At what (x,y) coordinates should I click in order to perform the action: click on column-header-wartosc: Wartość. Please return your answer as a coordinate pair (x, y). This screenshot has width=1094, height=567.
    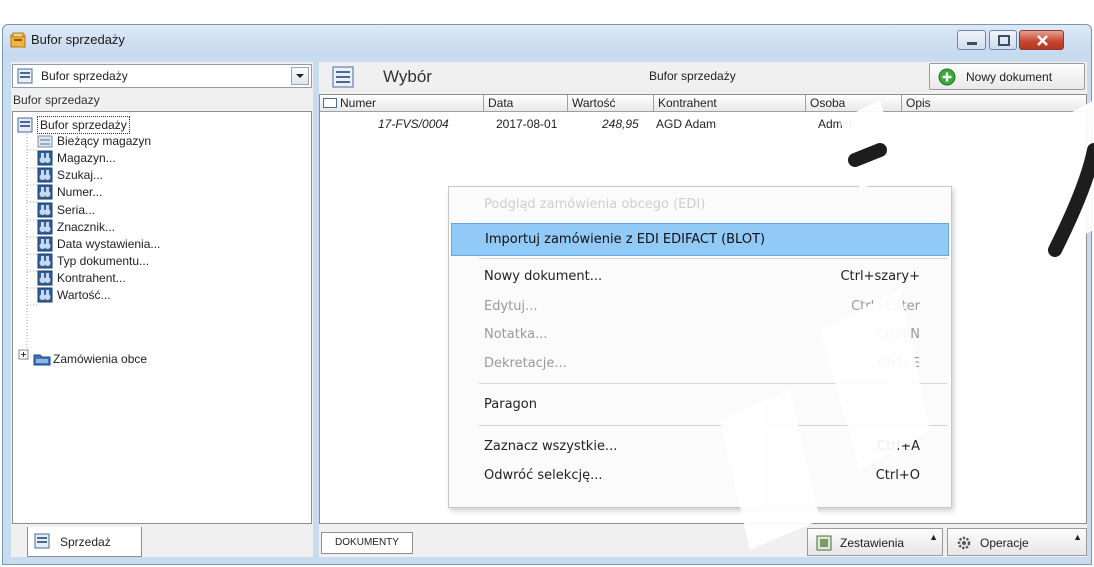
    Looking at the image, I should click on (611, 103).